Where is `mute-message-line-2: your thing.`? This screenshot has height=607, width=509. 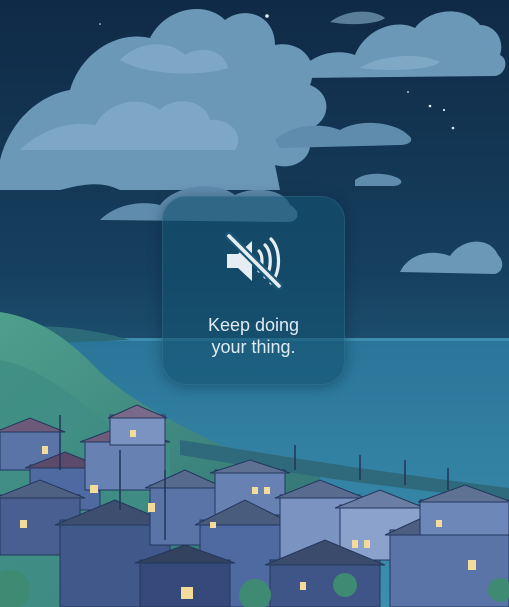
mute-message-line-2: your thing. is located at coordinates (253, 347).